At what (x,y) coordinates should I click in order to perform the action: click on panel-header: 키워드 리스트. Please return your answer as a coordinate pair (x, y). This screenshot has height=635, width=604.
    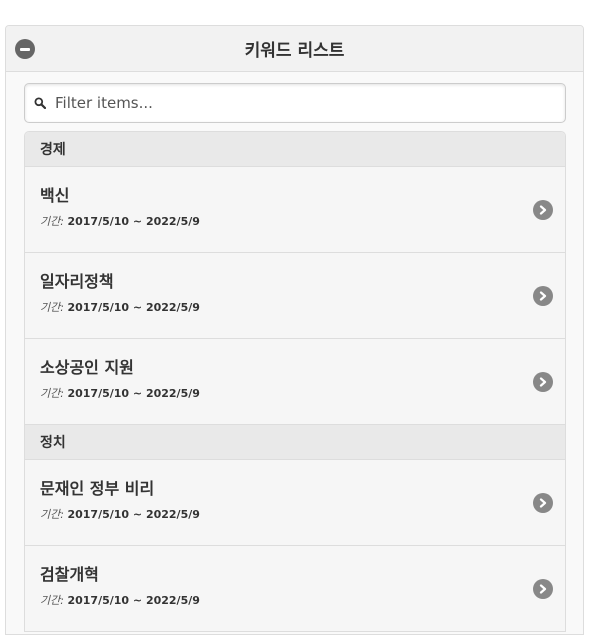
    Looking at the image, I should click on (294, 49).